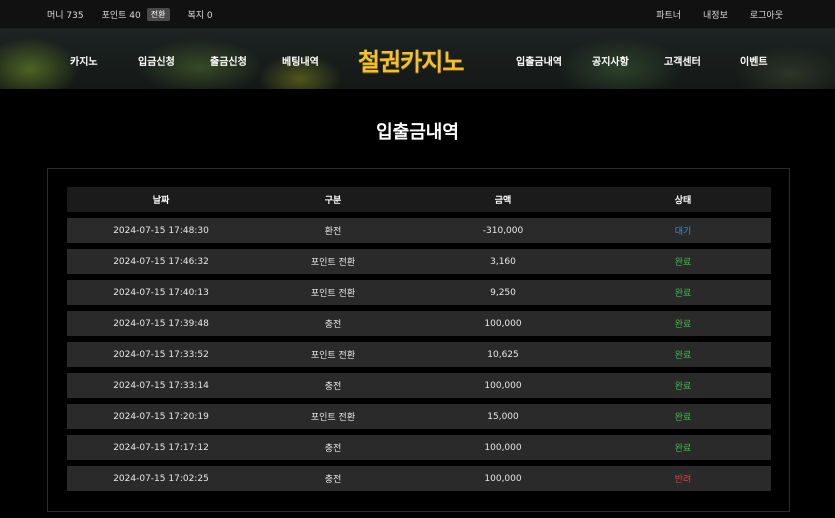 This screenshot has width=835, height=518. Describe the element at coordinates (419, 416) in the screenshot. I see `table-row: 2024-07-15 17:20:19 포인트 전환 15,000 완료` at that location.